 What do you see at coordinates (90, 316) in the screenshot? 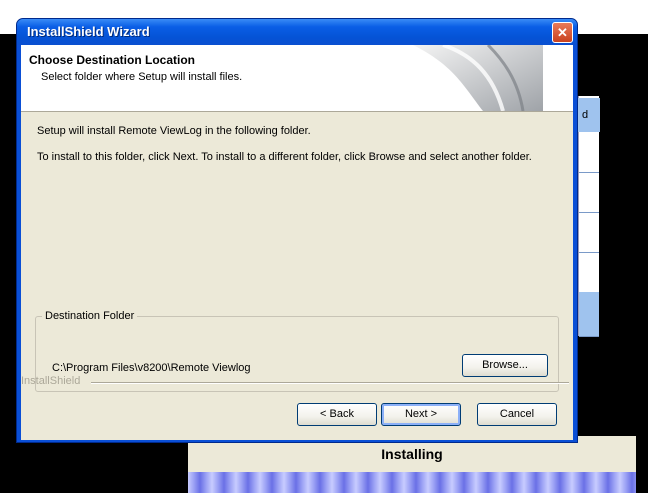
I see `group-label: Destination Folder` at bounding box center [90, 316].